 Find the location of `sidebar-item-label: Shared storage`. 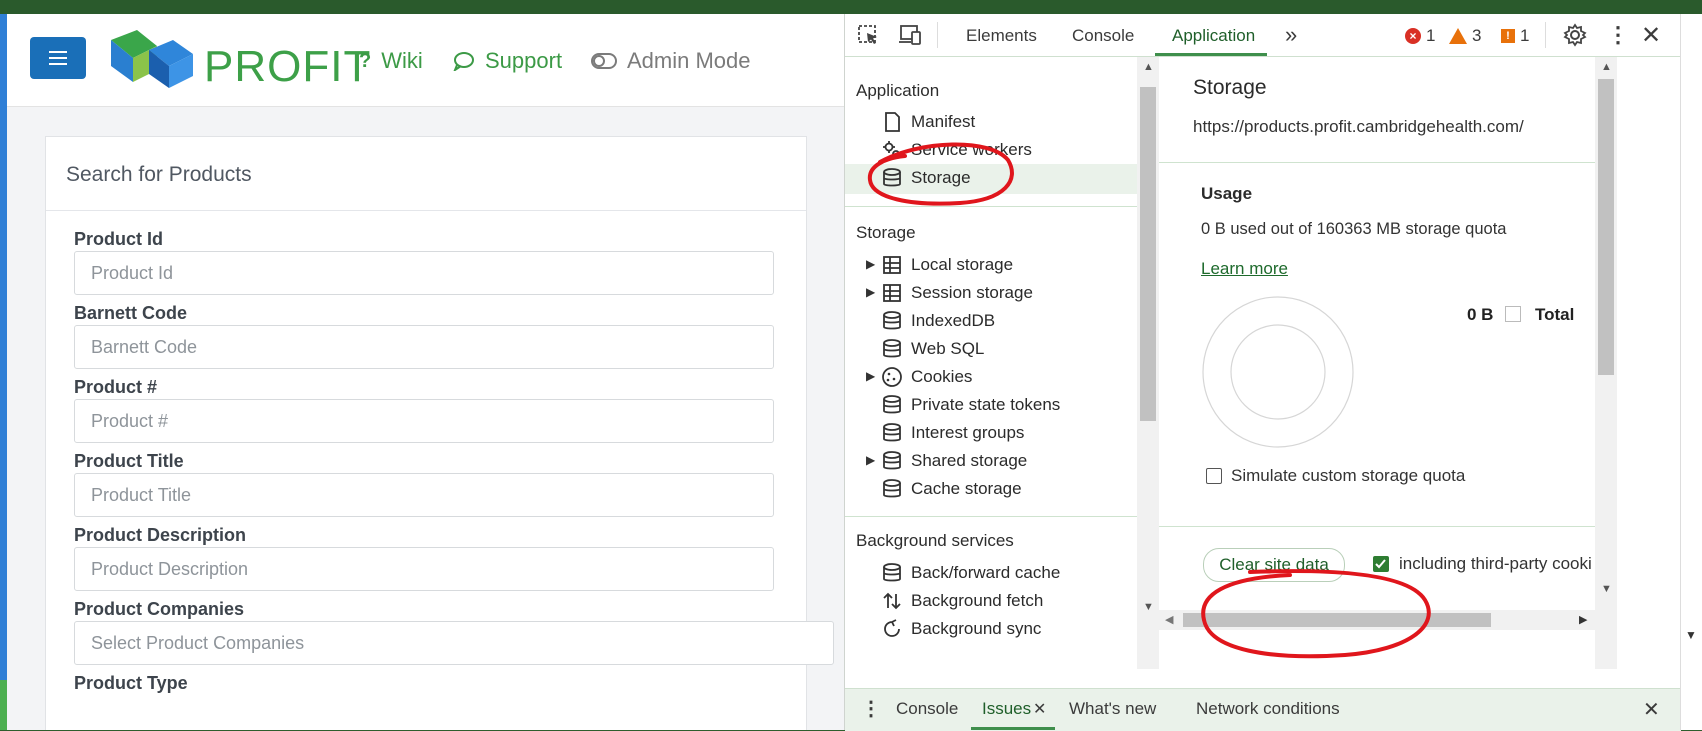

sidebar-item-label: Shared storage is located at coordinates (969, 460).